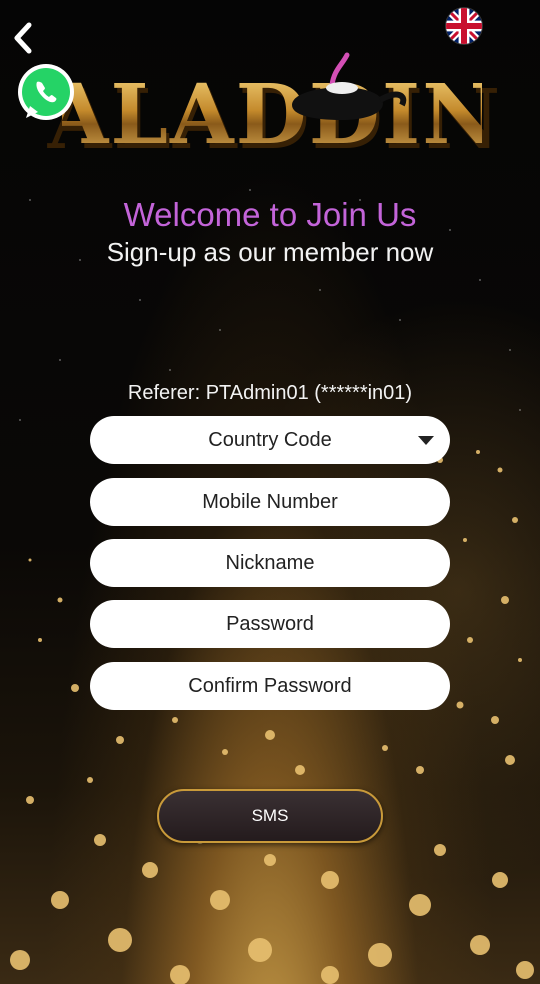  I want to click on password-input: Password, so click(270, 624).